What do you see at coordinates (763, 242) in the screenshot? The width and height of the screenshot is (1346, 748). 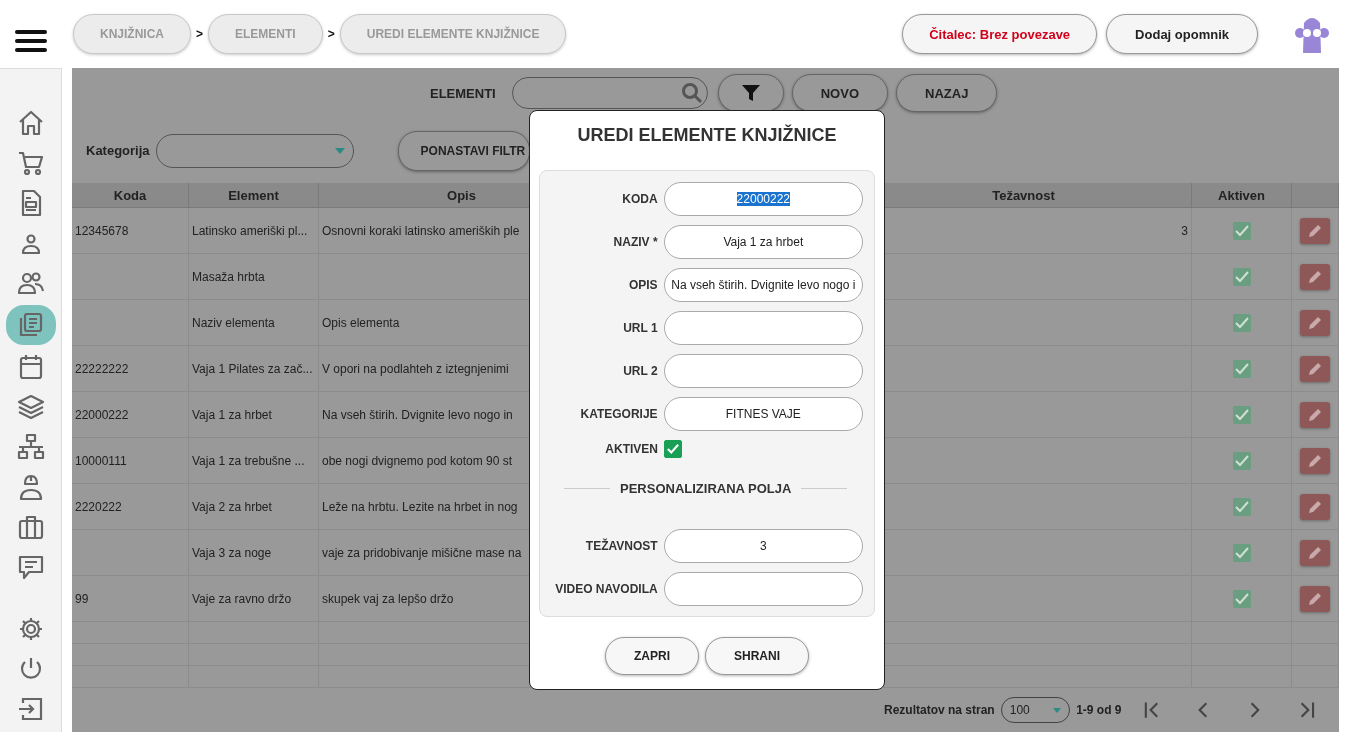 I see `input-field: Vaja 1 za hrbet` at bounding box center [763, 242].